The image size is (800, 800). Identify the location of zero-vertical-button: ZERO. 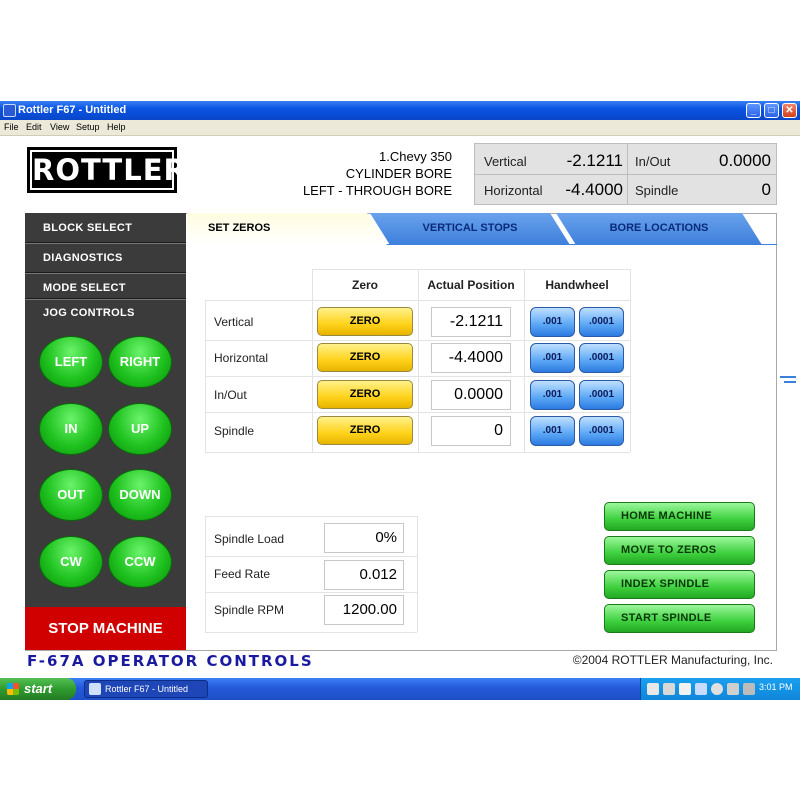
(365, 321).